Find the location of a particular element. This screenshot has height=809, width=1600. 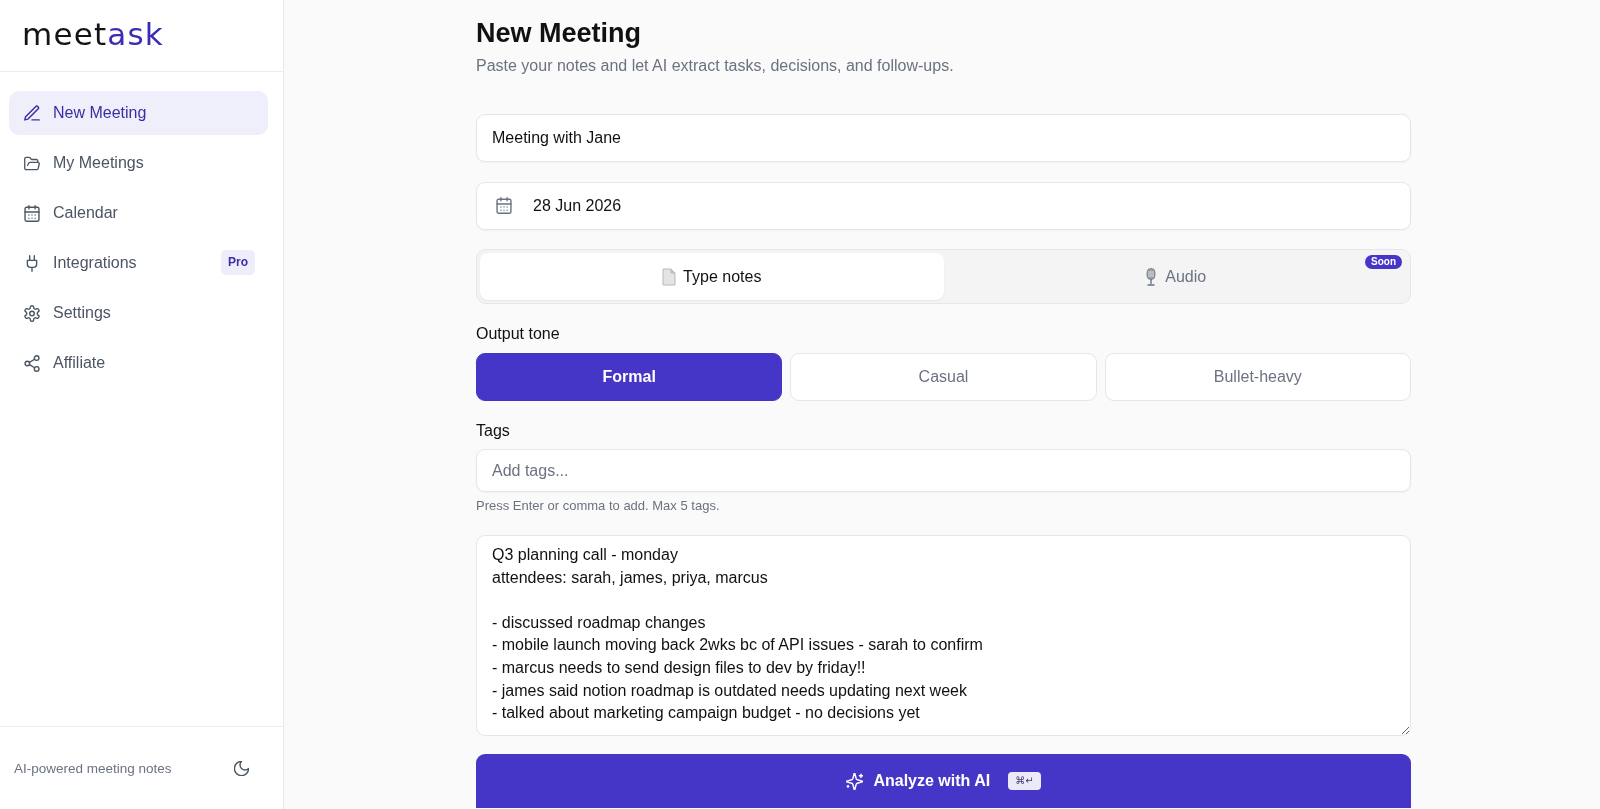

plug-icon is located at coordinates (32, 263).